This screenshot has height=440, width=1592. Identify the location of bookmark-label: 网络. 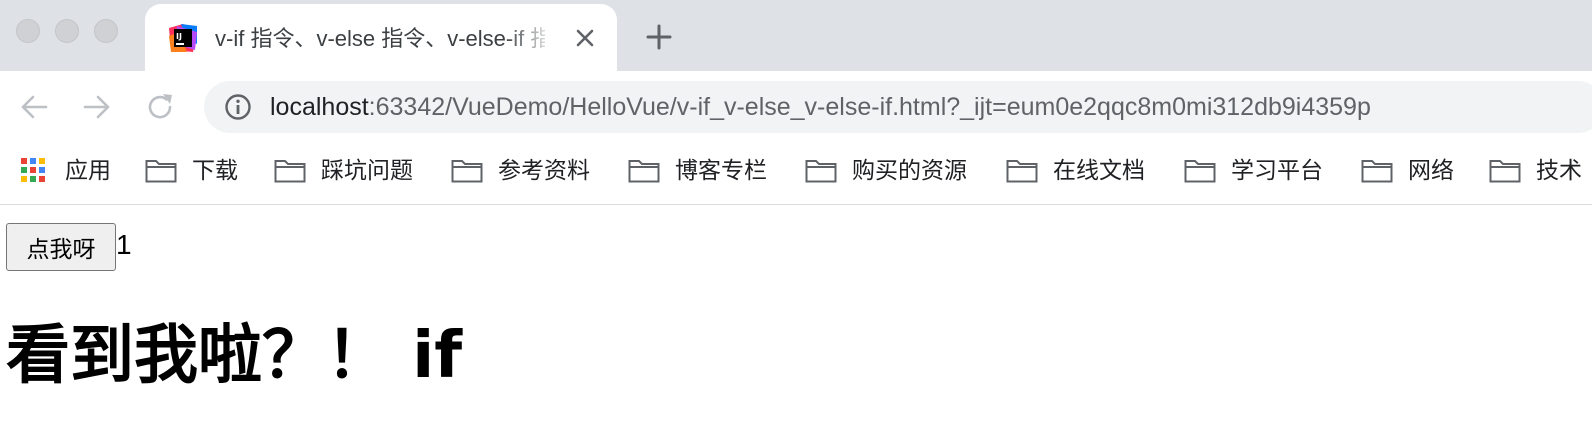
(1431, 170).